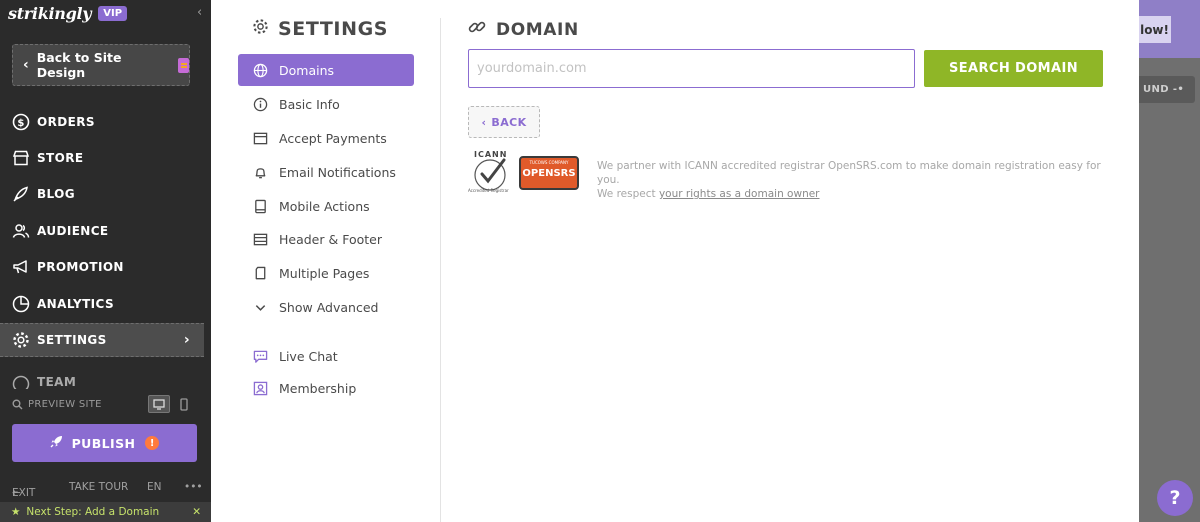 Image resolution: width=1200 pixels, height=522 pixels. What do you see at coordinates (333, 29) in the screenshot?
I see `settings-title-label: SETTINGS` at bounding box center [333, 29].